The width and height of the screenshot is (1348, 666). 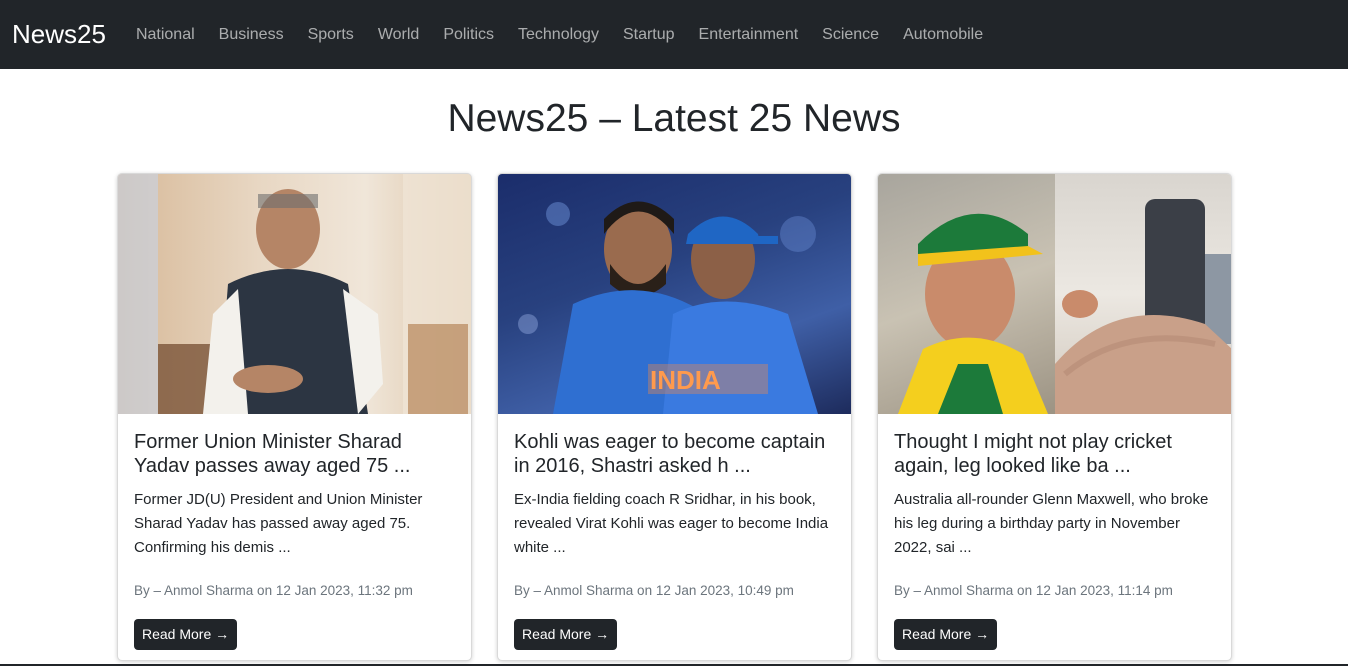 I want to click on news-image-illustration: INDIA, so click(x=668, y=307).